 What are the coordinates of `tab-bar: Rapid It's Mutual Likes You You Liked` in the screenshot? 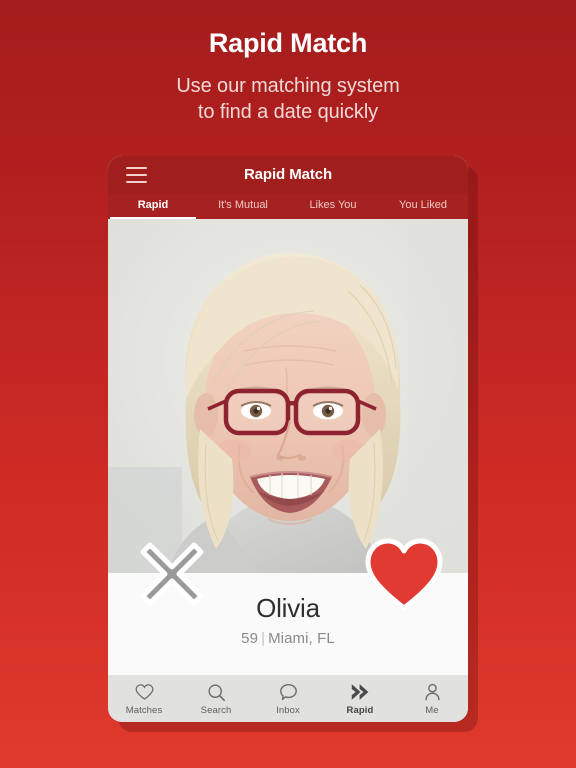 It's located at (288, 206).